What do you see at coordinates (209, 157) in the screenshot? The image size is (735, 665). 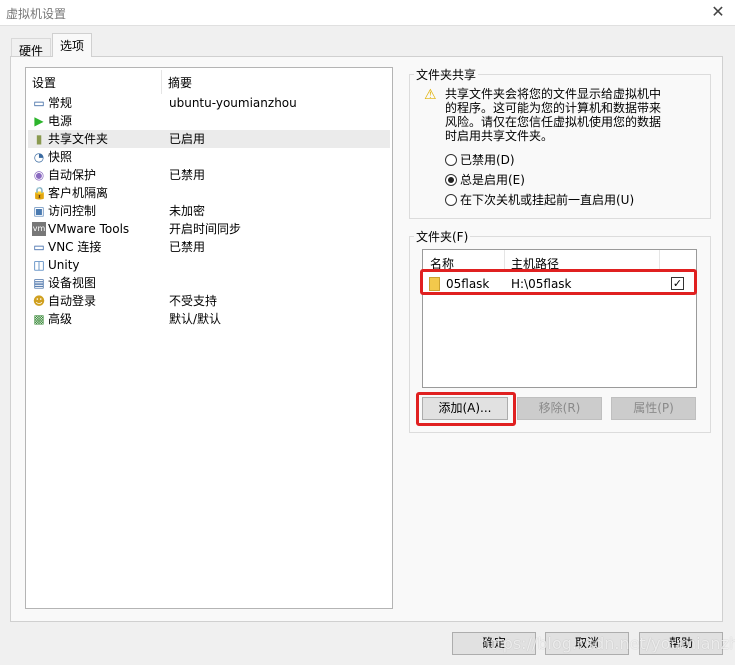 I see `settings-item: ◔ 快照` at bounding box center [209, 157].